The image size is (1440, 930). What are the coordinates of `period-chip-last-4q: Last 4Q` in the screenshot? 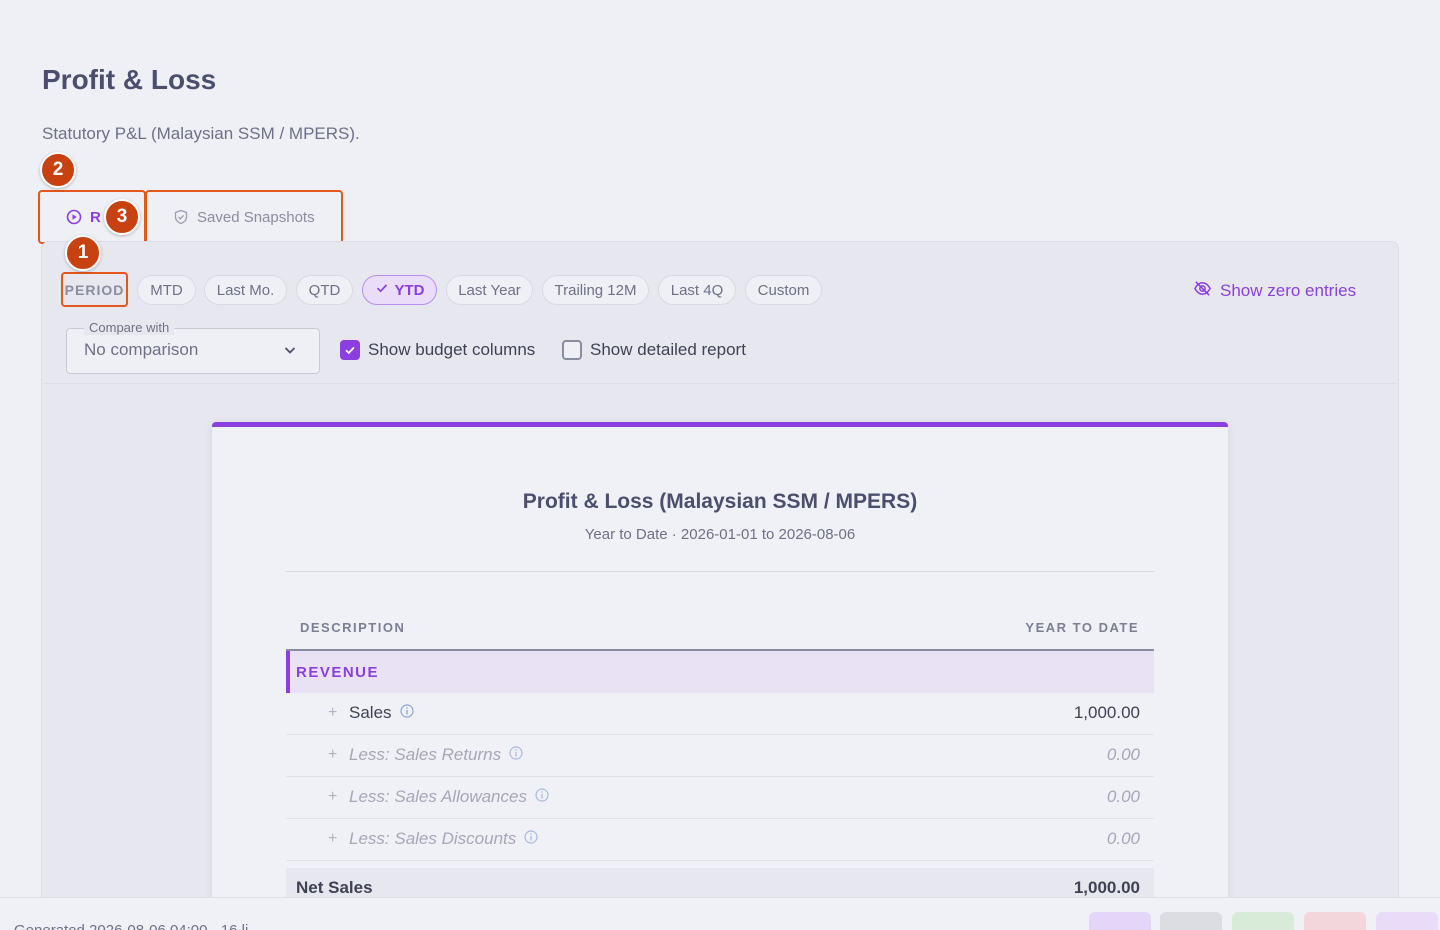 It's located at (697, 290).